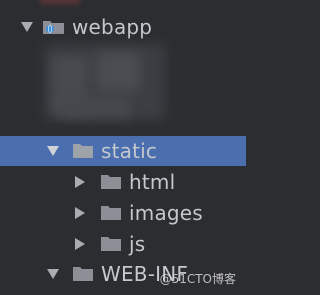 The width and height of the screenshot is (320, 295). I want to click on tree-item-html: html, so click(123, 182).